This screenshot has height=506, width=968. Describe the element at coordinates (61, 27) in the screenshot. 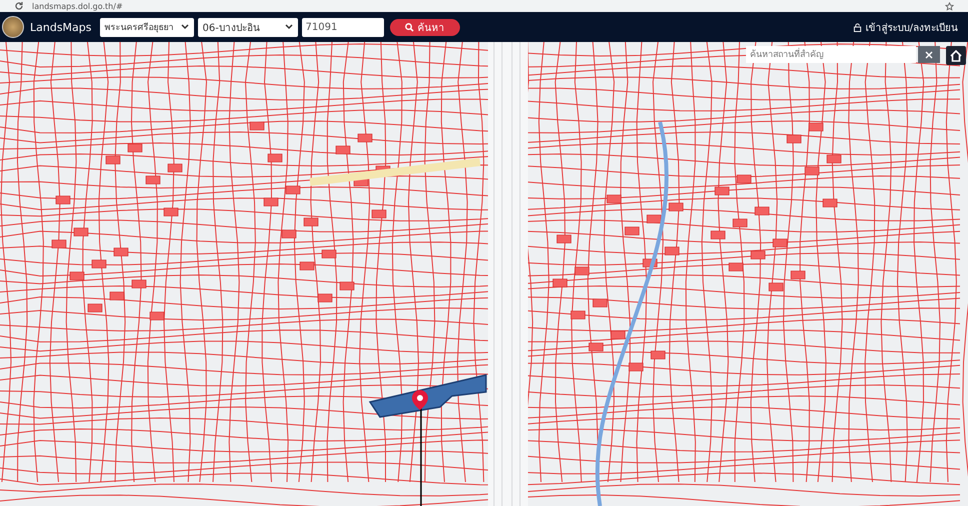

I see `site-name: LandsMaps` at that location.